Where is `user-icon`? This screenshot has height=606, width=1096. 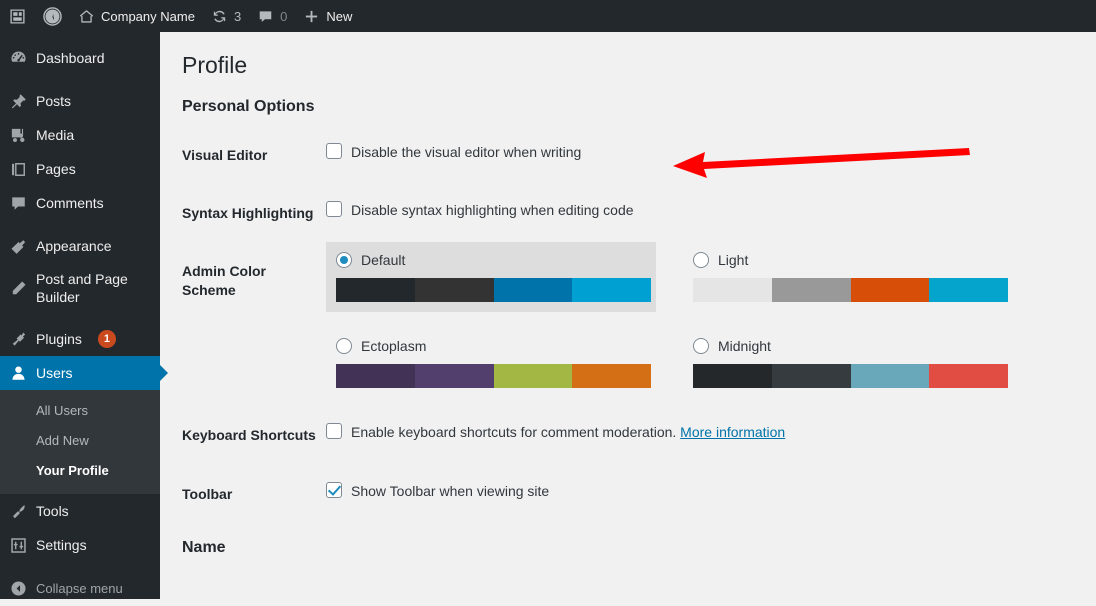 user-icon is located at coordinates (18, 373).